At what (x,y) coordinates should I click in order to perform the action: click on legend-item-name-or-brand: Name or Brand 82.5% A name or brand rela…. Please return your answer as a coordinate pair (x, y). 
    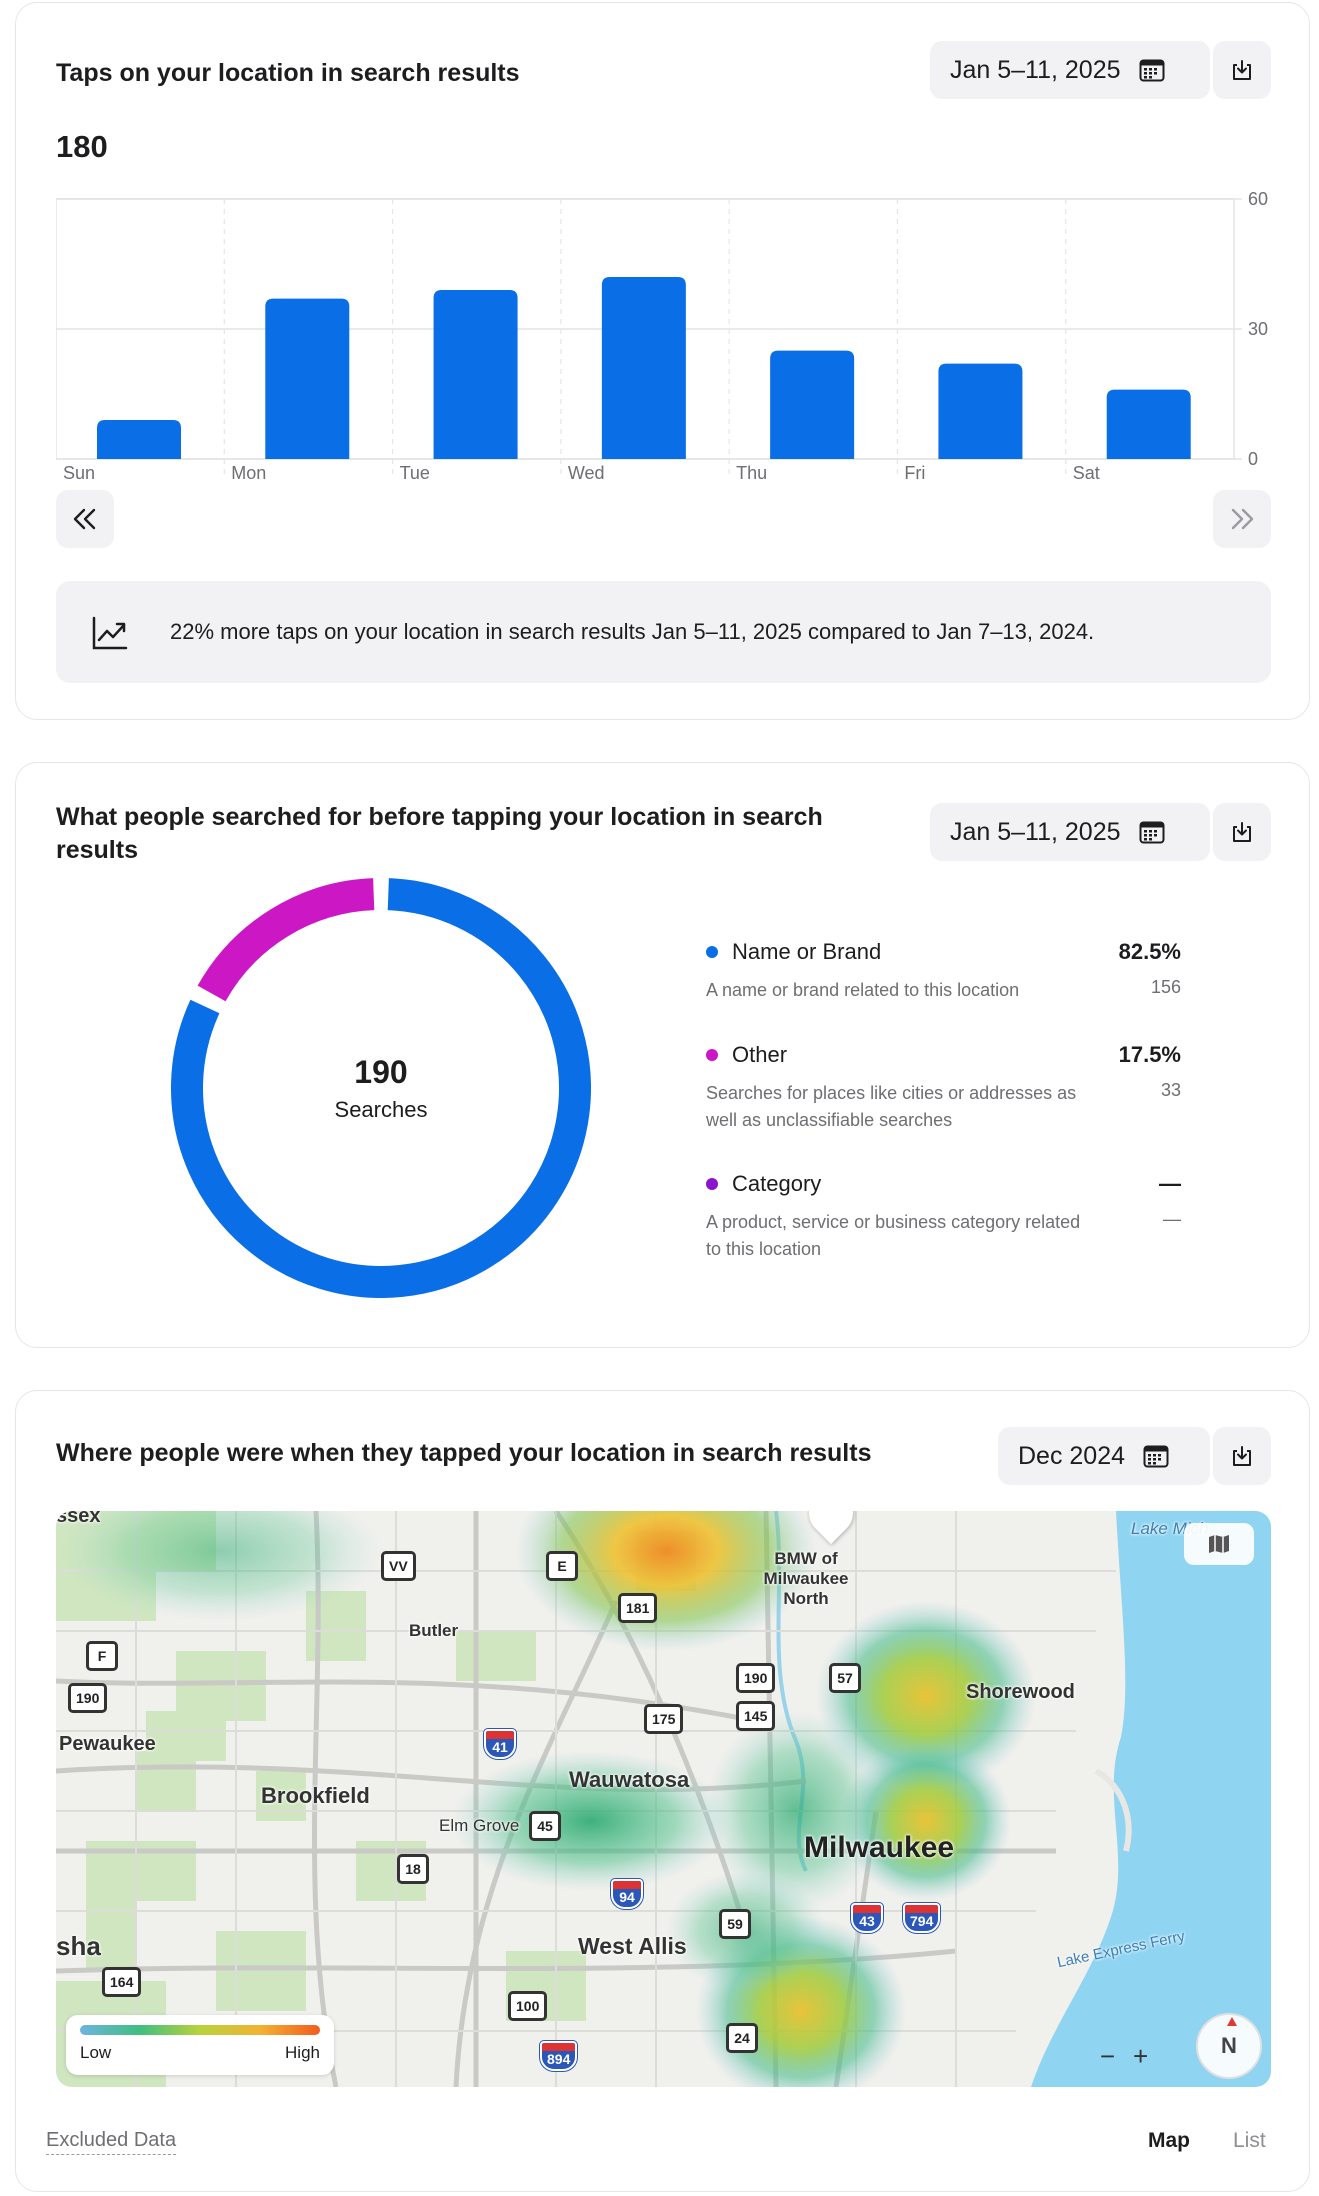
    Looking at the image, I should click on (936, 971).